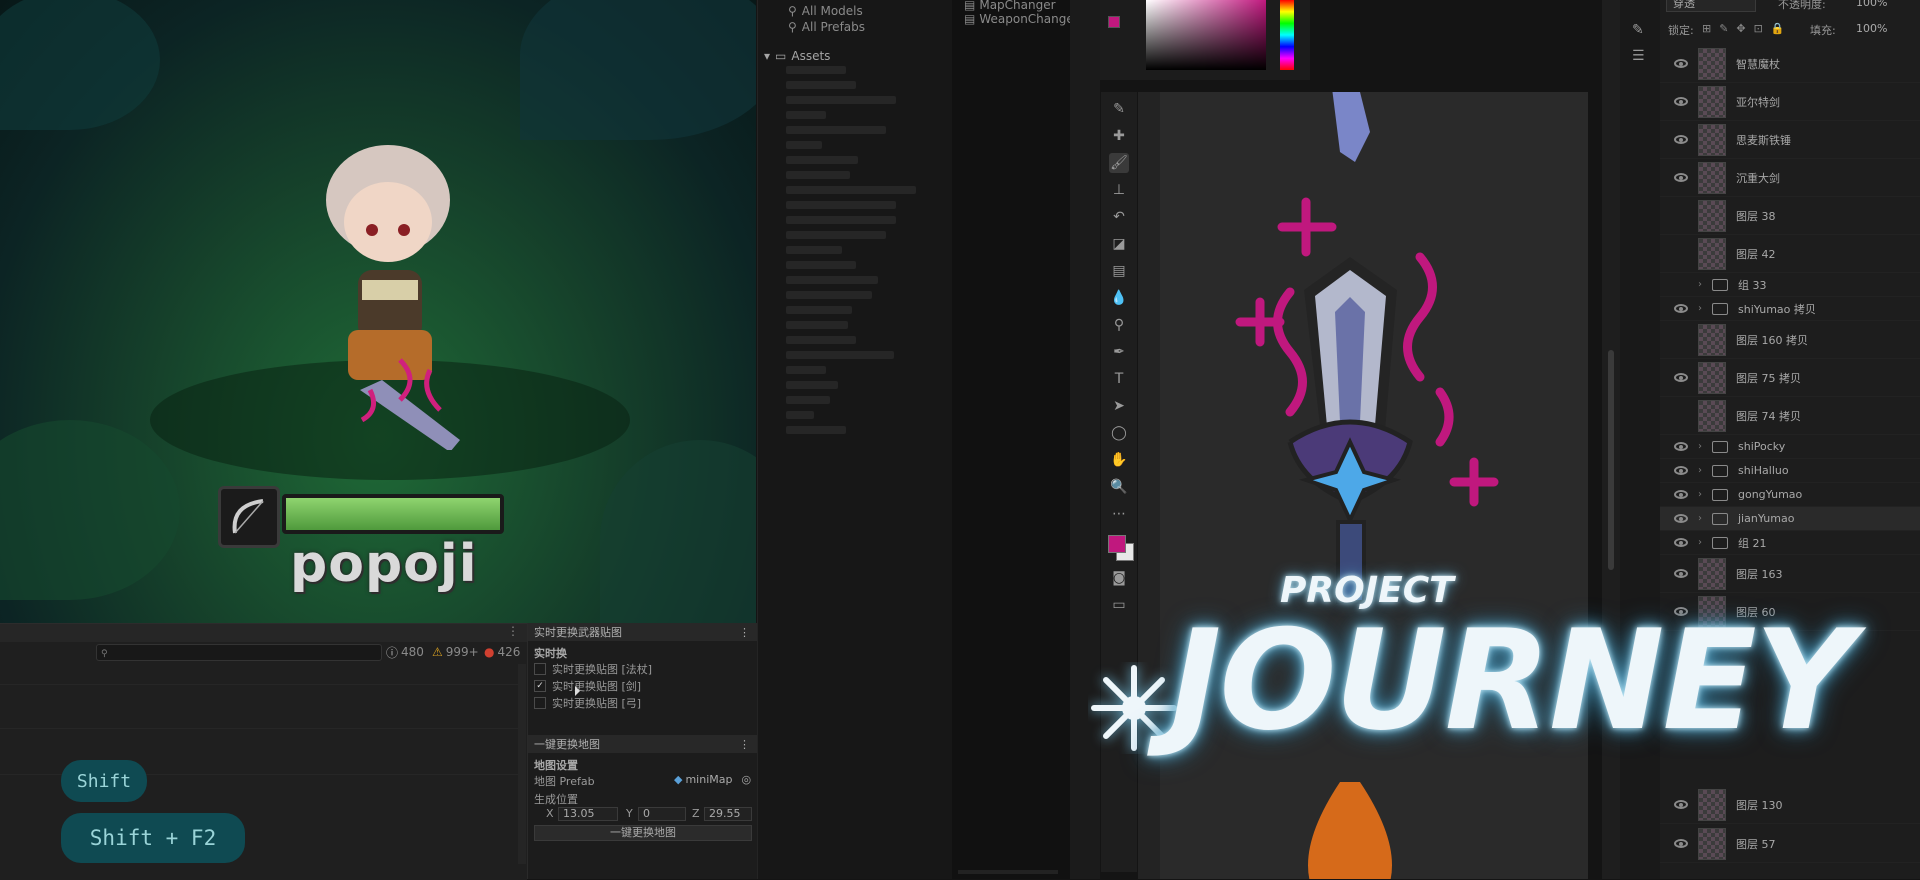 The image size is (1920, 880). I want to click on color-field, so click(1206, 35).